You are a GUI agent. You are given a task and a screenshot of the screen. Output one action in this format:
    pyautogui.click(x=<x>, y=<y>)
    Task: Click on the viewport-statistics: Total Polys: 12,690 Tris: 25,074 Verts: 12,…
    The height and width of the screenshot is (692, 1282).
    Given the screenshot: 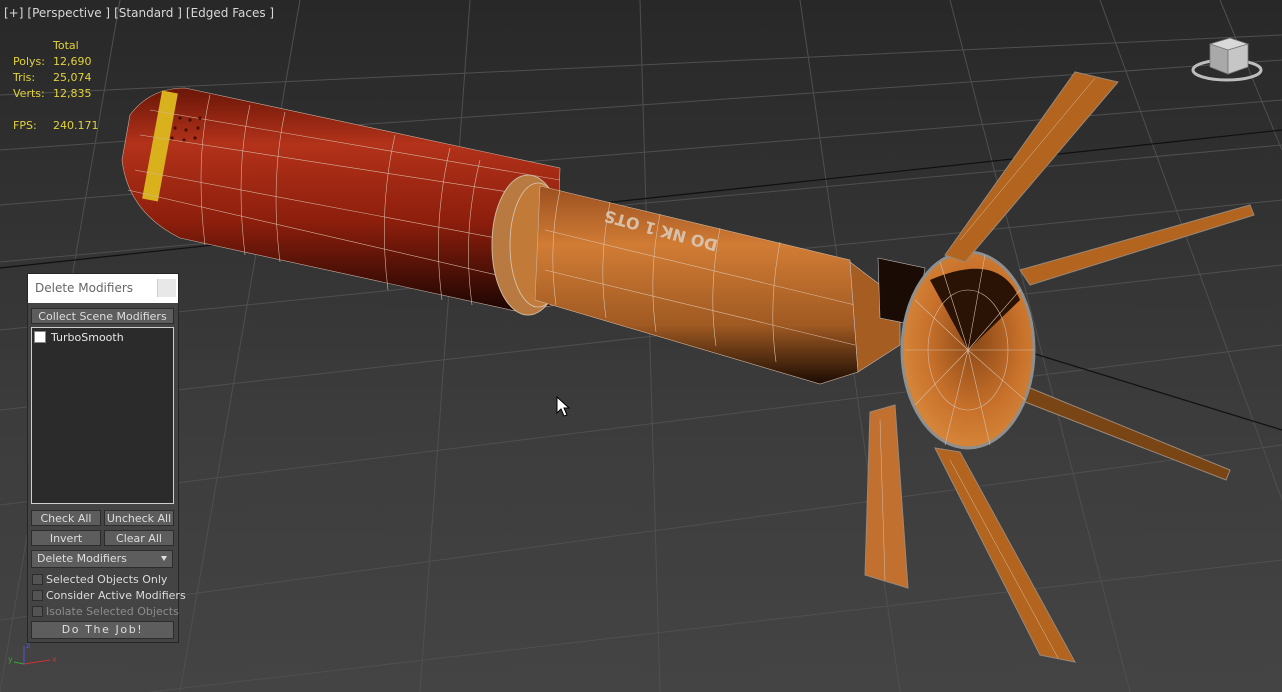 What is the action you would take?
    pyautogui.click(x=56, y=86)
    